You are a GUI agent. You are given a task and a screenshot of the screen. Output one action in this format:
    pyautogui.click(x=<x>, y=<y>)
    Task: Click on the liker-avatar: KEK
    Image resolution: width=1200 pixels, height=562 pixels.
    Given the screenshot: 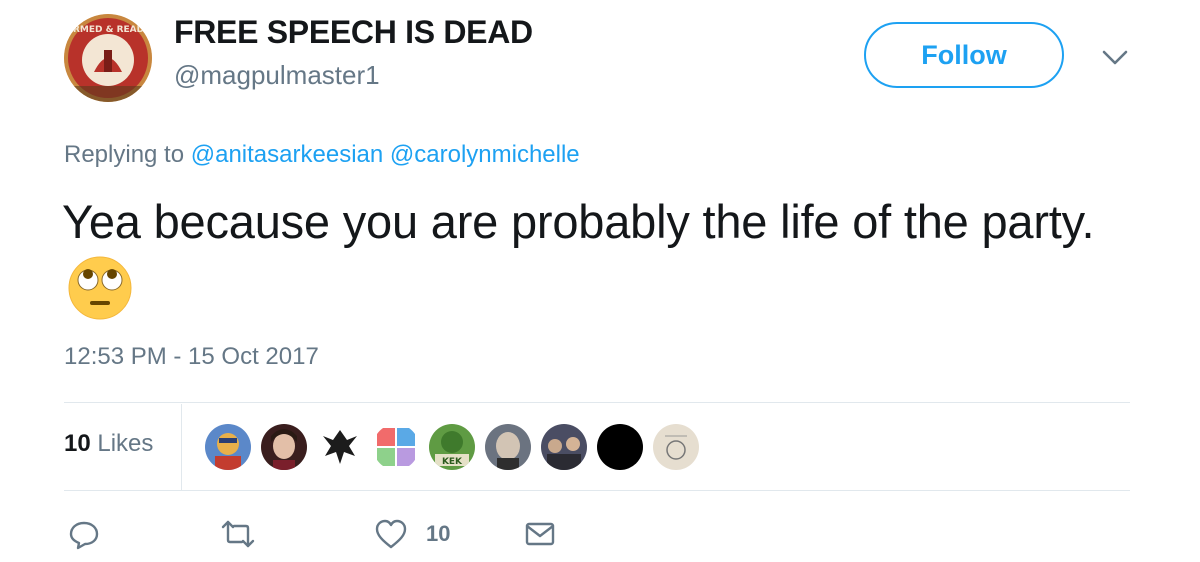 What is the action you would take?
    pyautogui.click(x=452, y=447)
    